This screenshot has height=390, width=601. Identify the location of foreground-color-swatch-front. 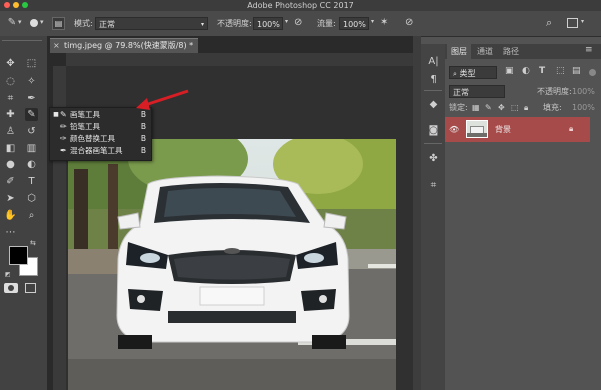
(18, 255).